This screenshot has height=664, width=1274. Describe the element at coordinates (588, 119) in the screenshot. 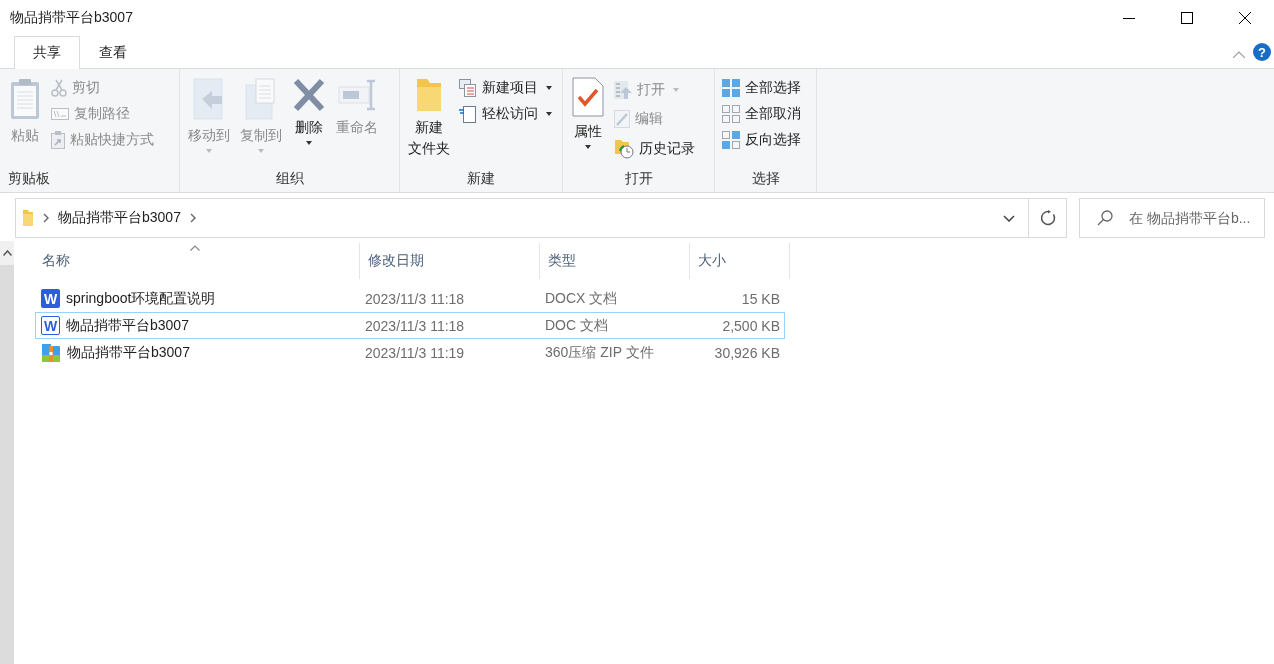

I see `ribbon-button: 属性` at that location.